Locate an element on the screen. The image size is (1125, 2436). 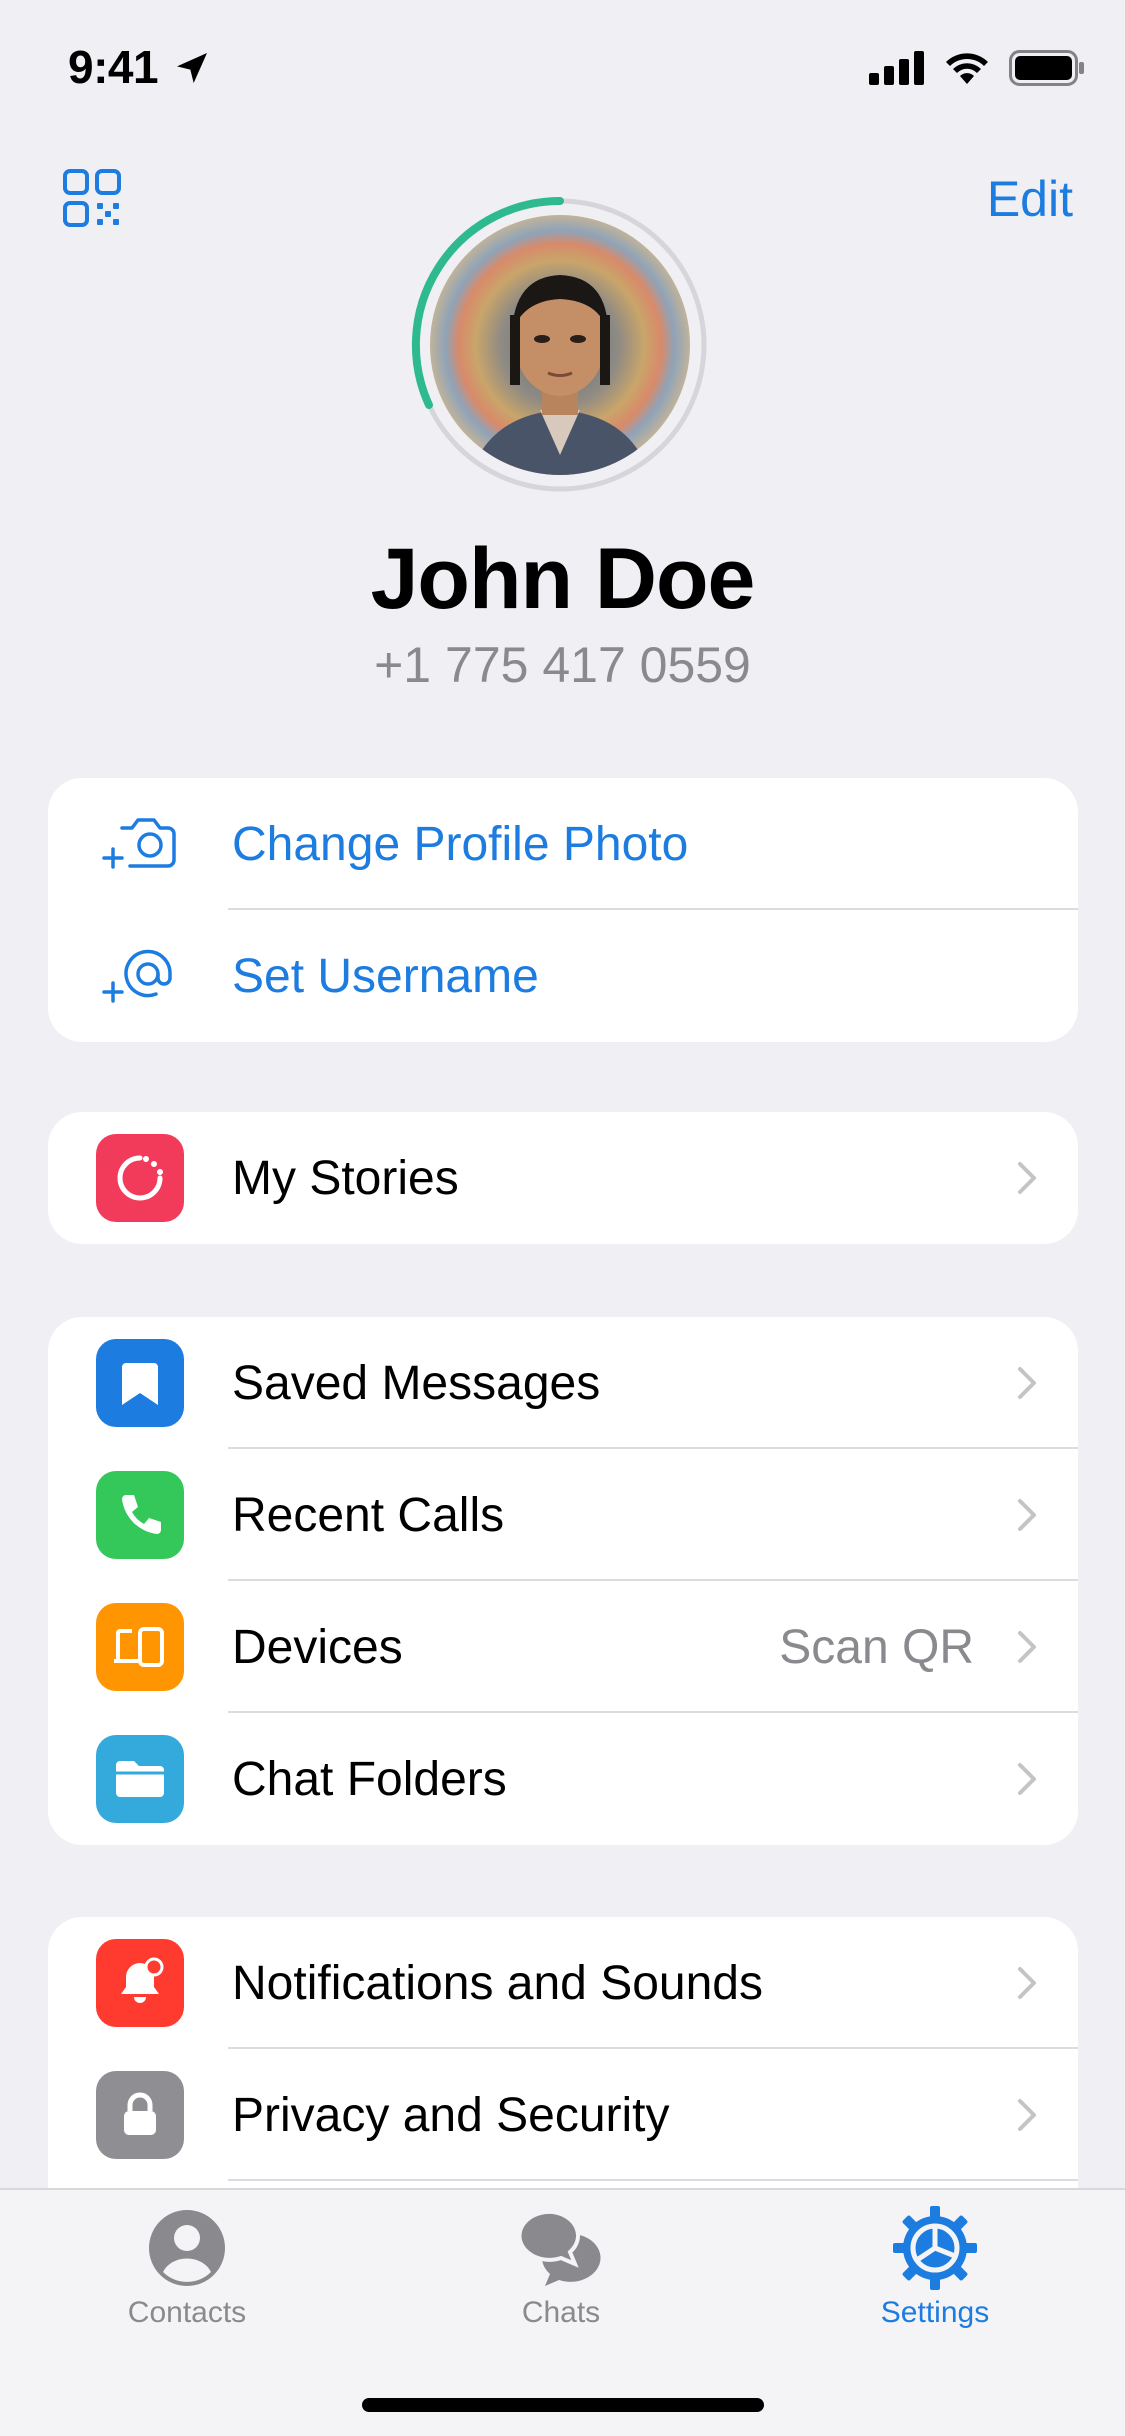
tab-contacts-label: Contacts is located at coordinates (187, 2312).